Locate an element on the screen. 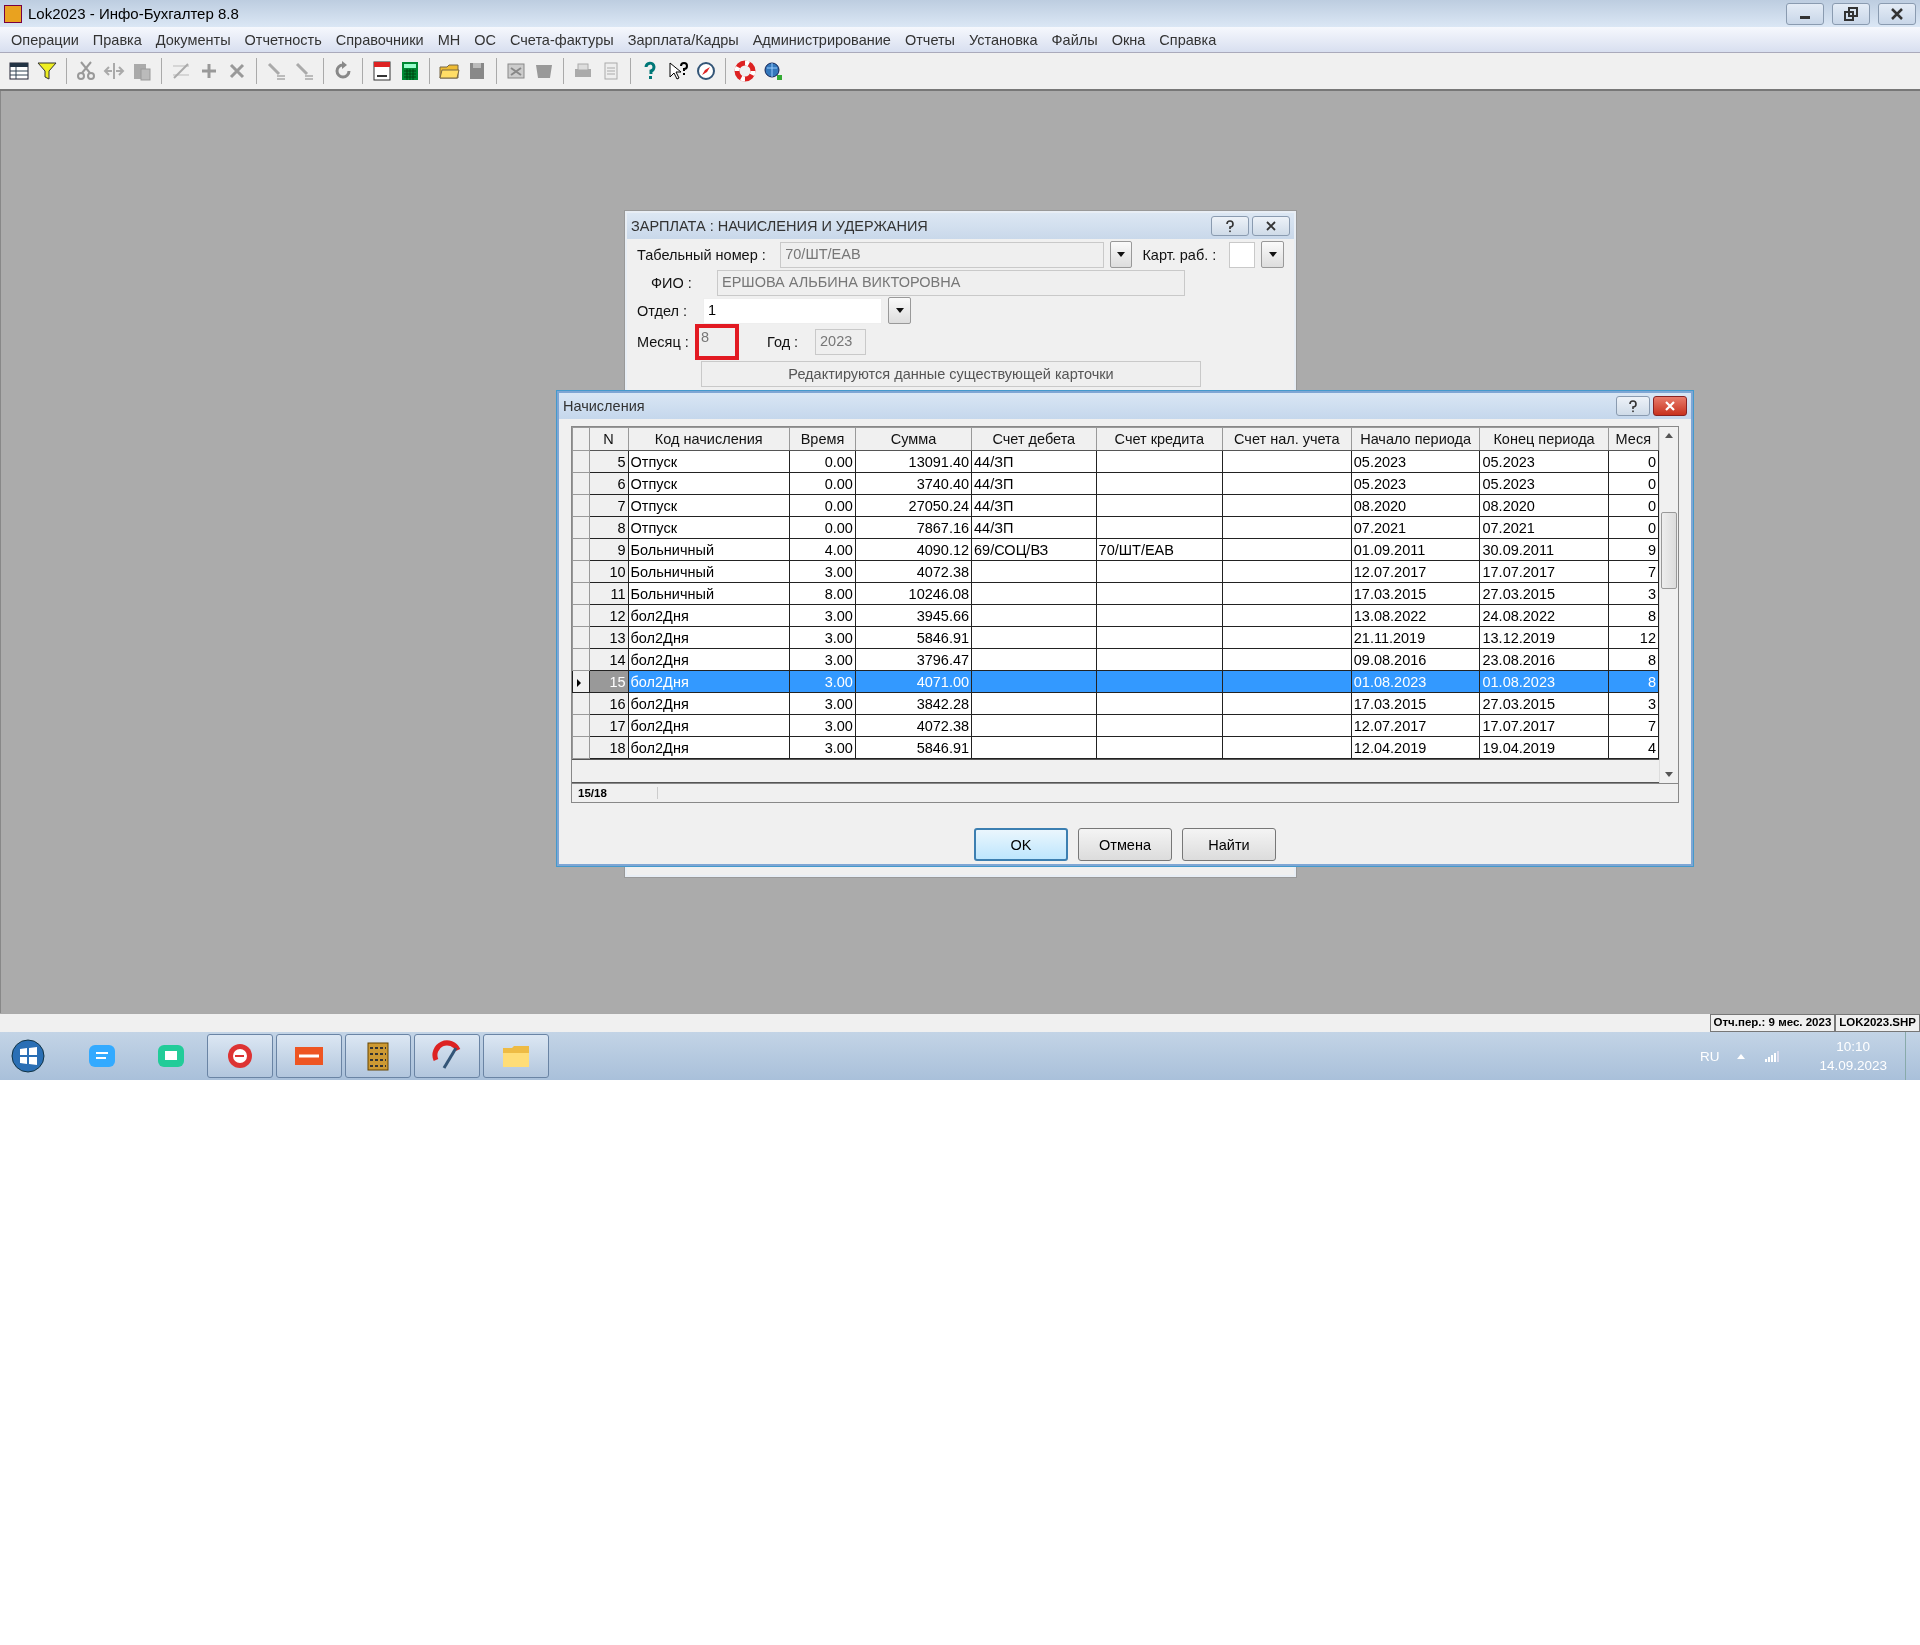 This screenshot has height=1645, width=1920. funnel-icon is located at coordinates (47, 71).